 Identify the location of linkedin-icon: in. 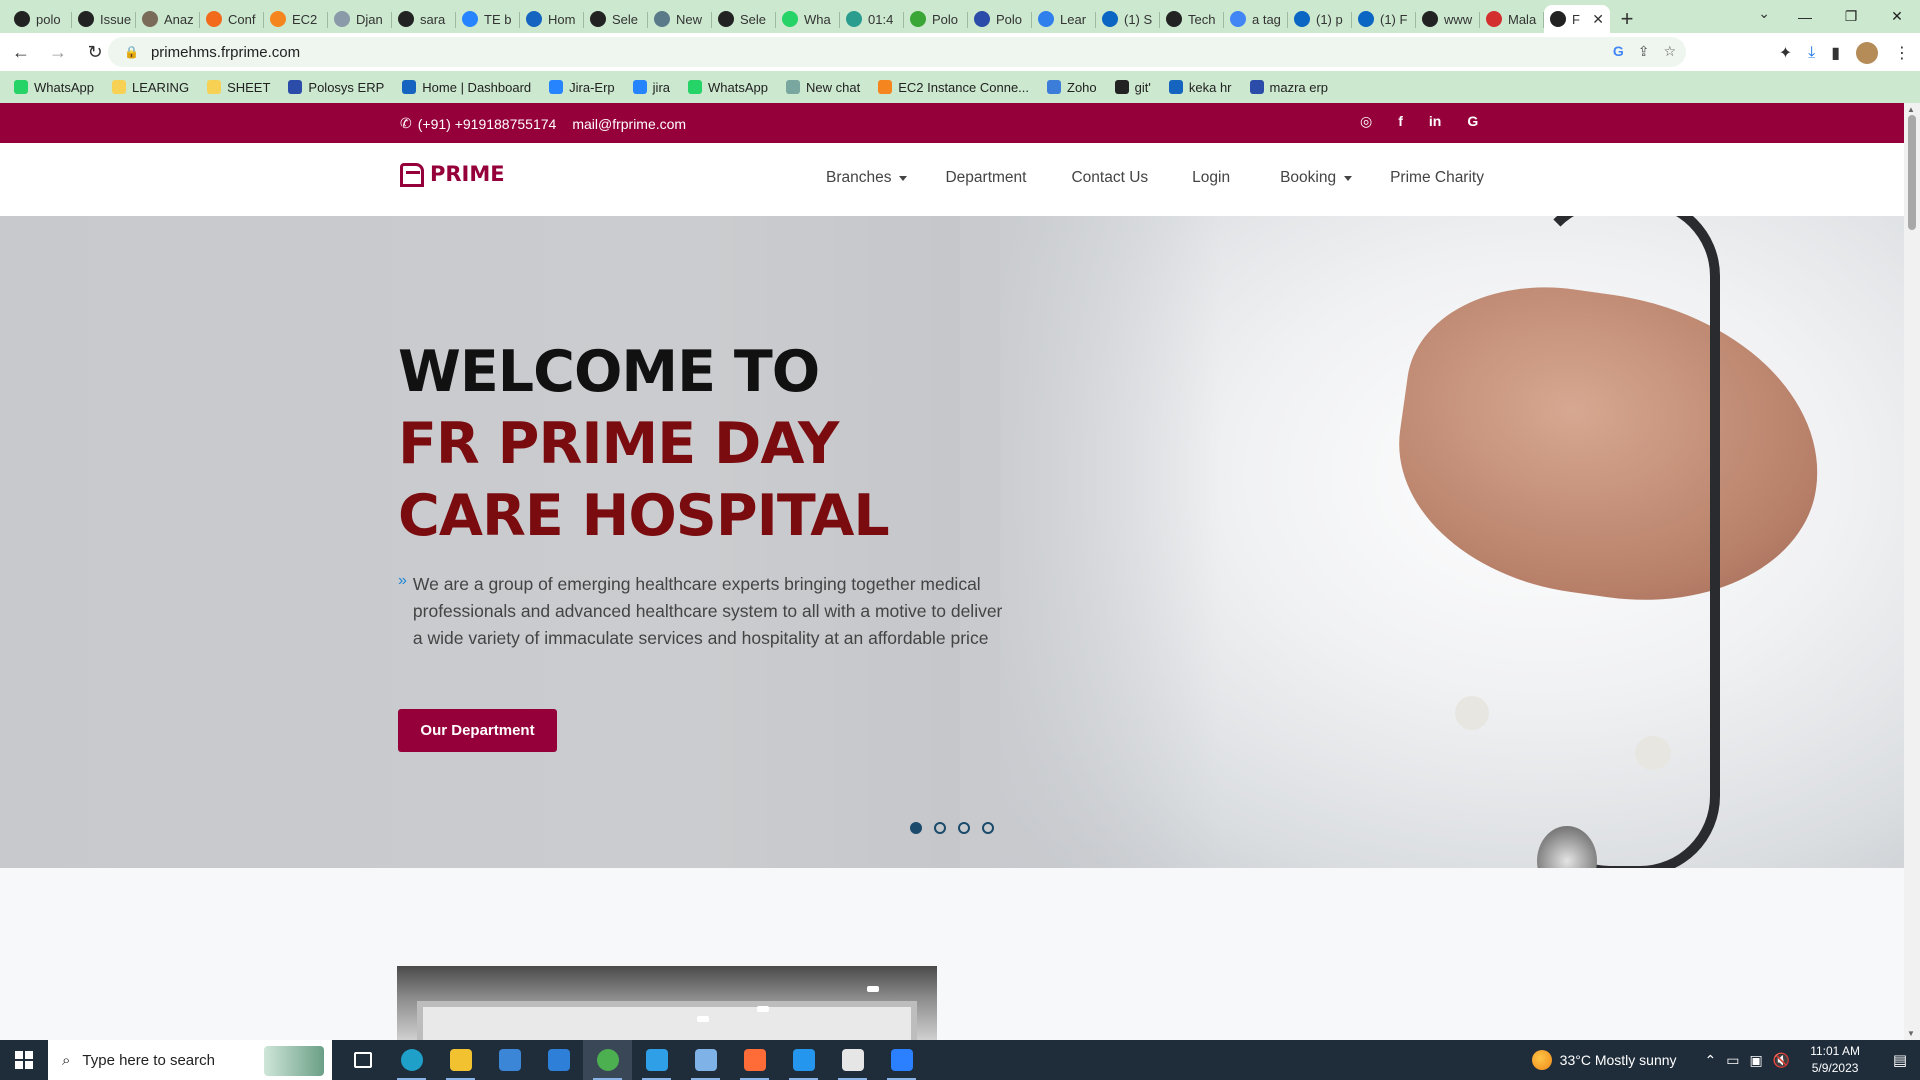
(1435, 121).